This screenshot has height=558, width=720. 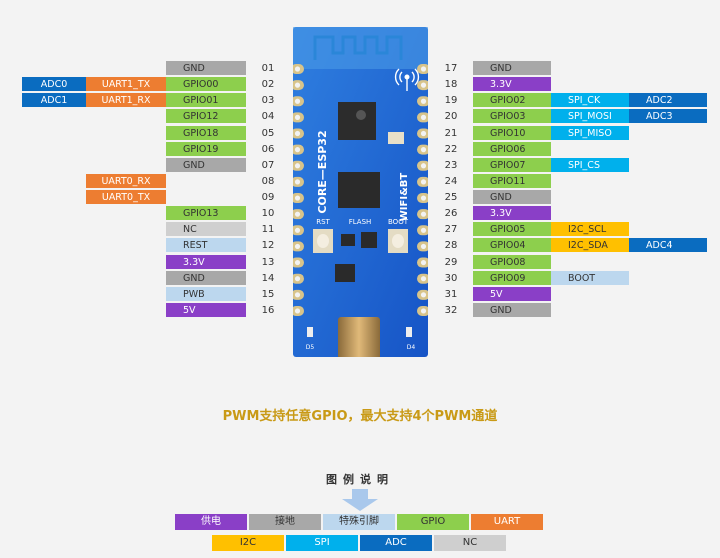 What do you see at coordinates (360, 500) in the screenshot?
I see `legend-arrow-icon` at bounding box center [360, 500].